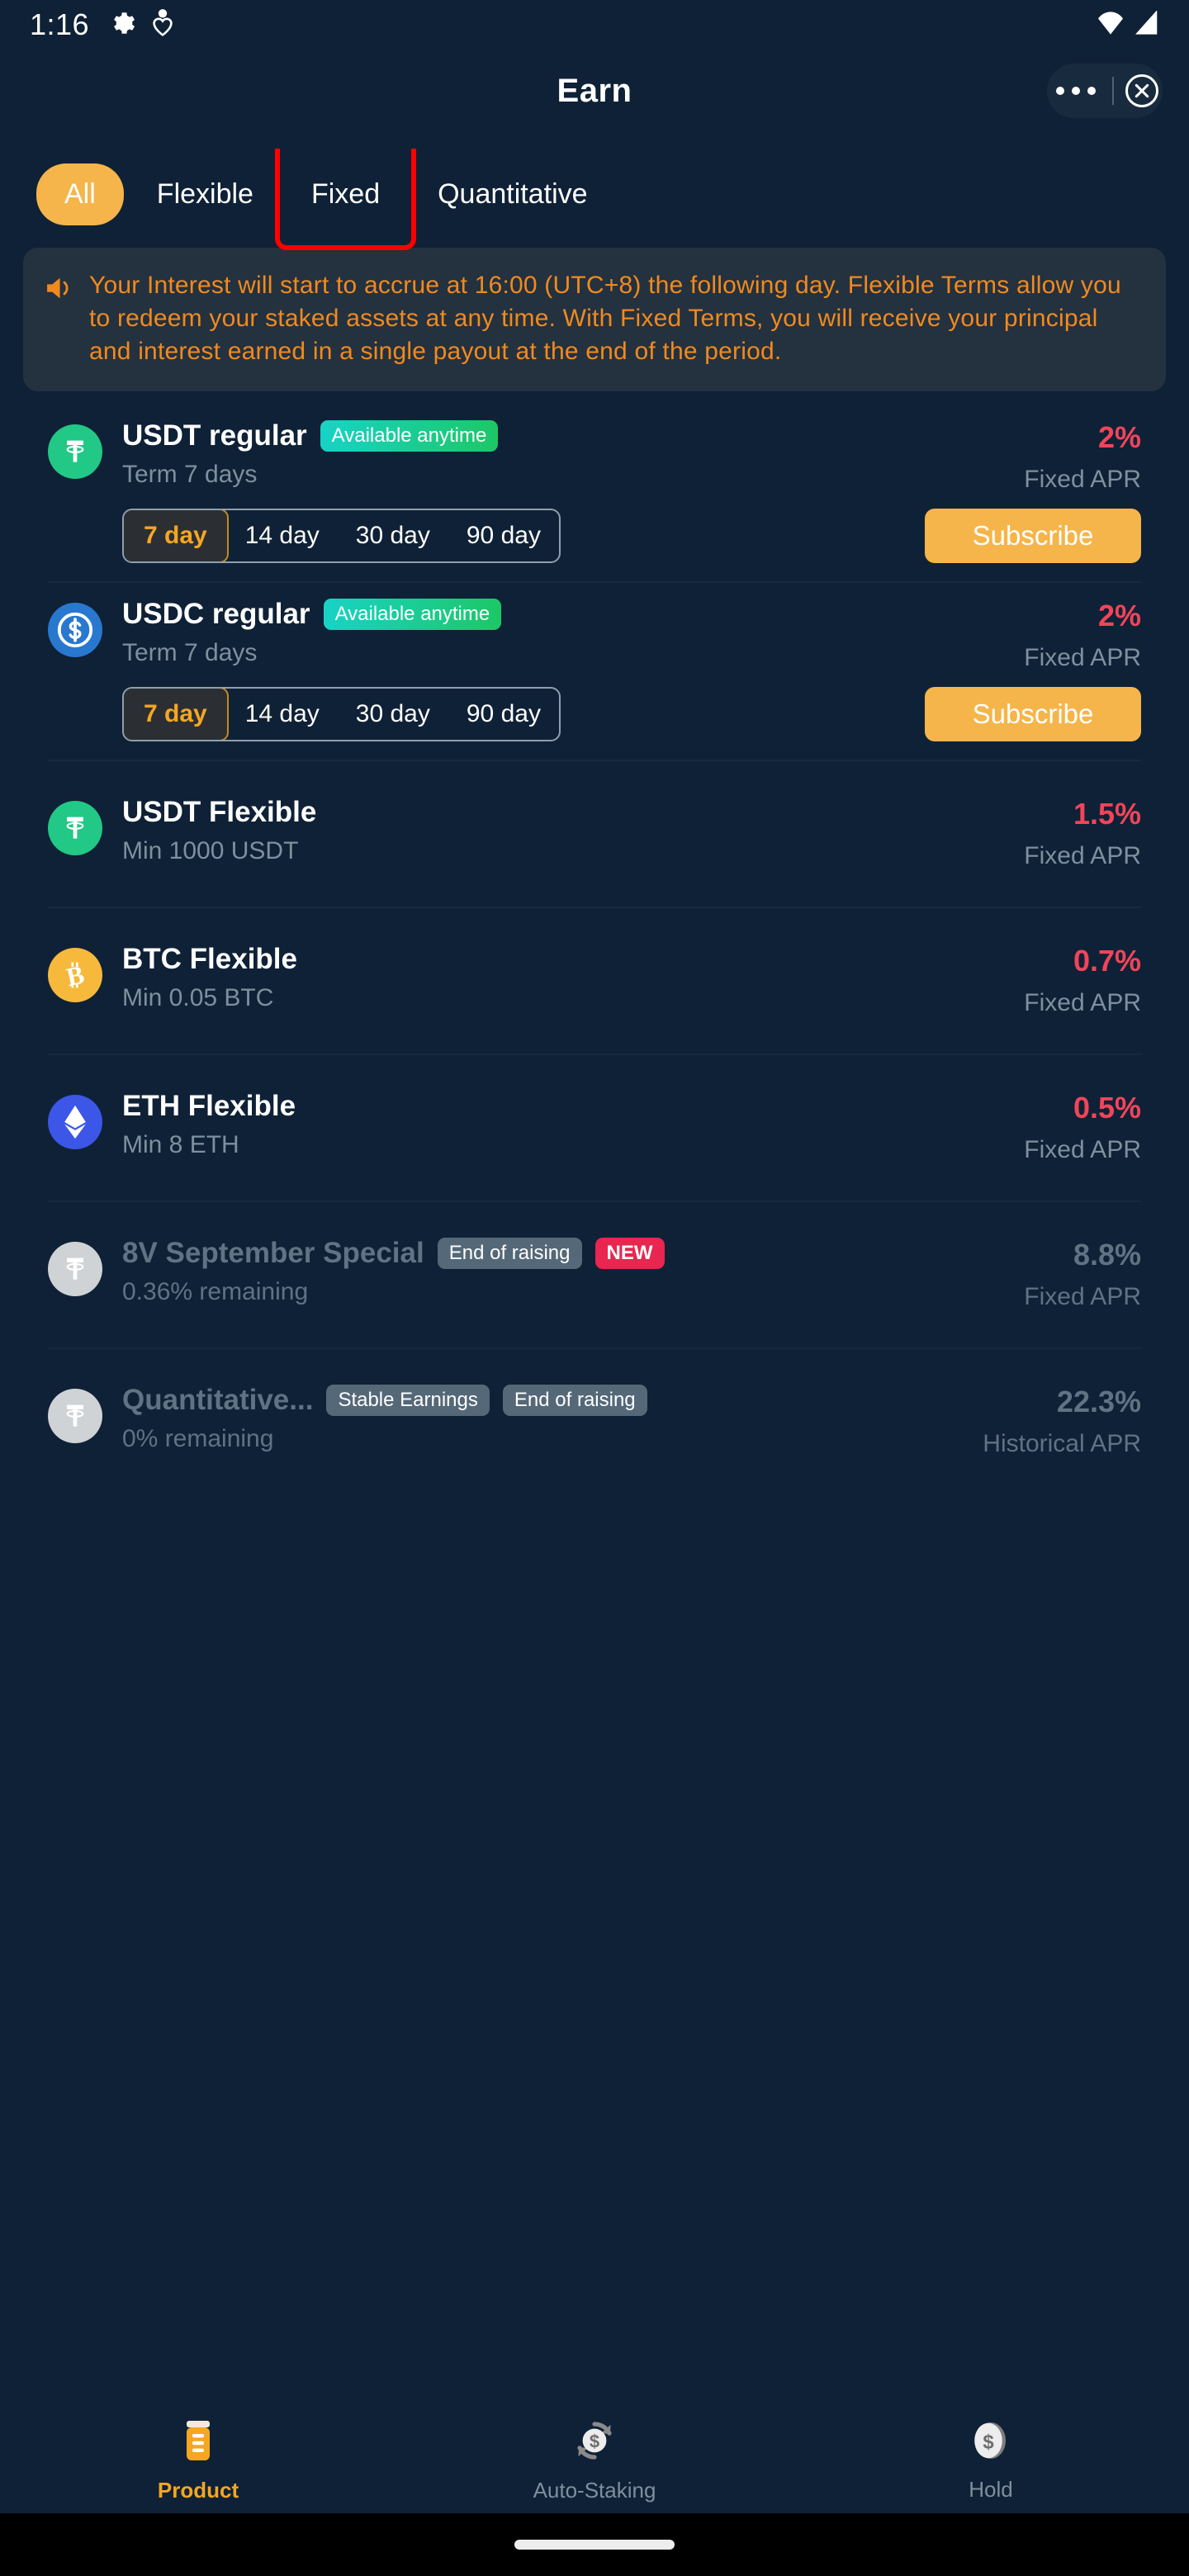  I want to click on gear-icon, so click(121, 25).